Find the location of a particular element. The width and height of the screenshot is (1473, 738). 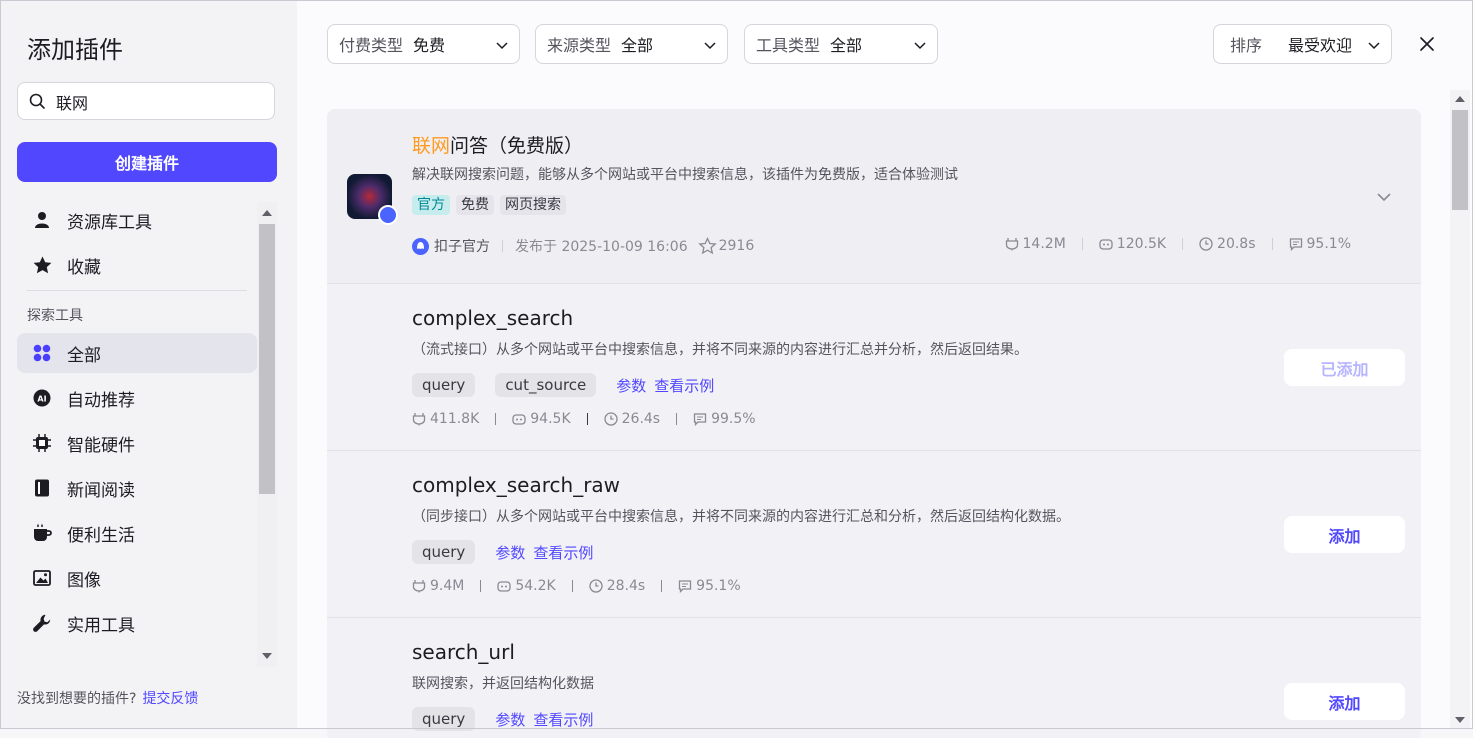

latency-stat: 26.4s is located at coordinates (631, 419).